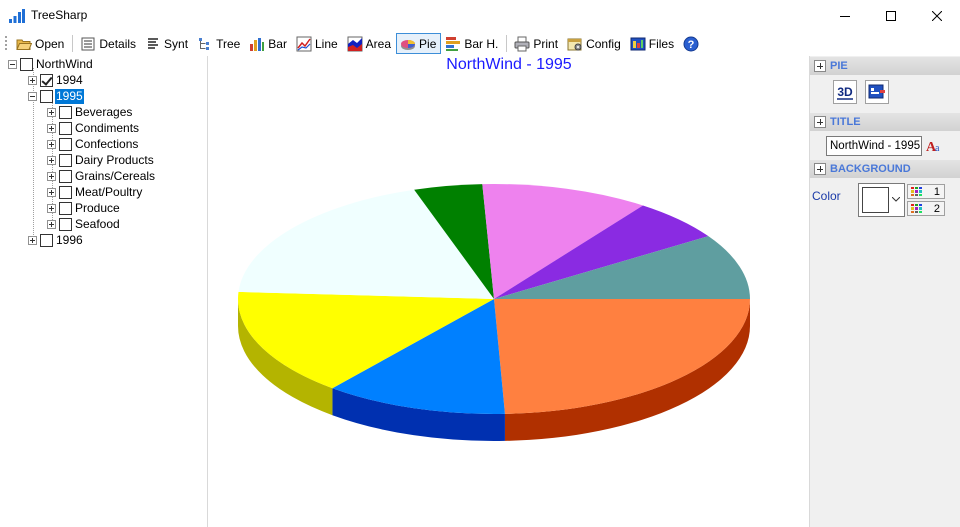  I want to click on chart-settings-icon, so click(876, 91).